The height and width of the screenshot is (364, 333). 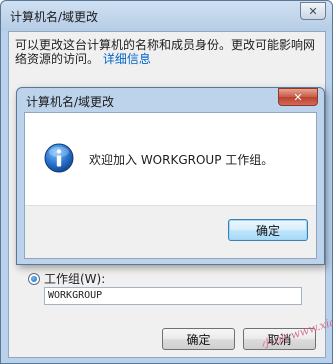 I want to click on message-text: 欢迎加入 WORKGROUP 工作组。, so click(x=181, y=160).